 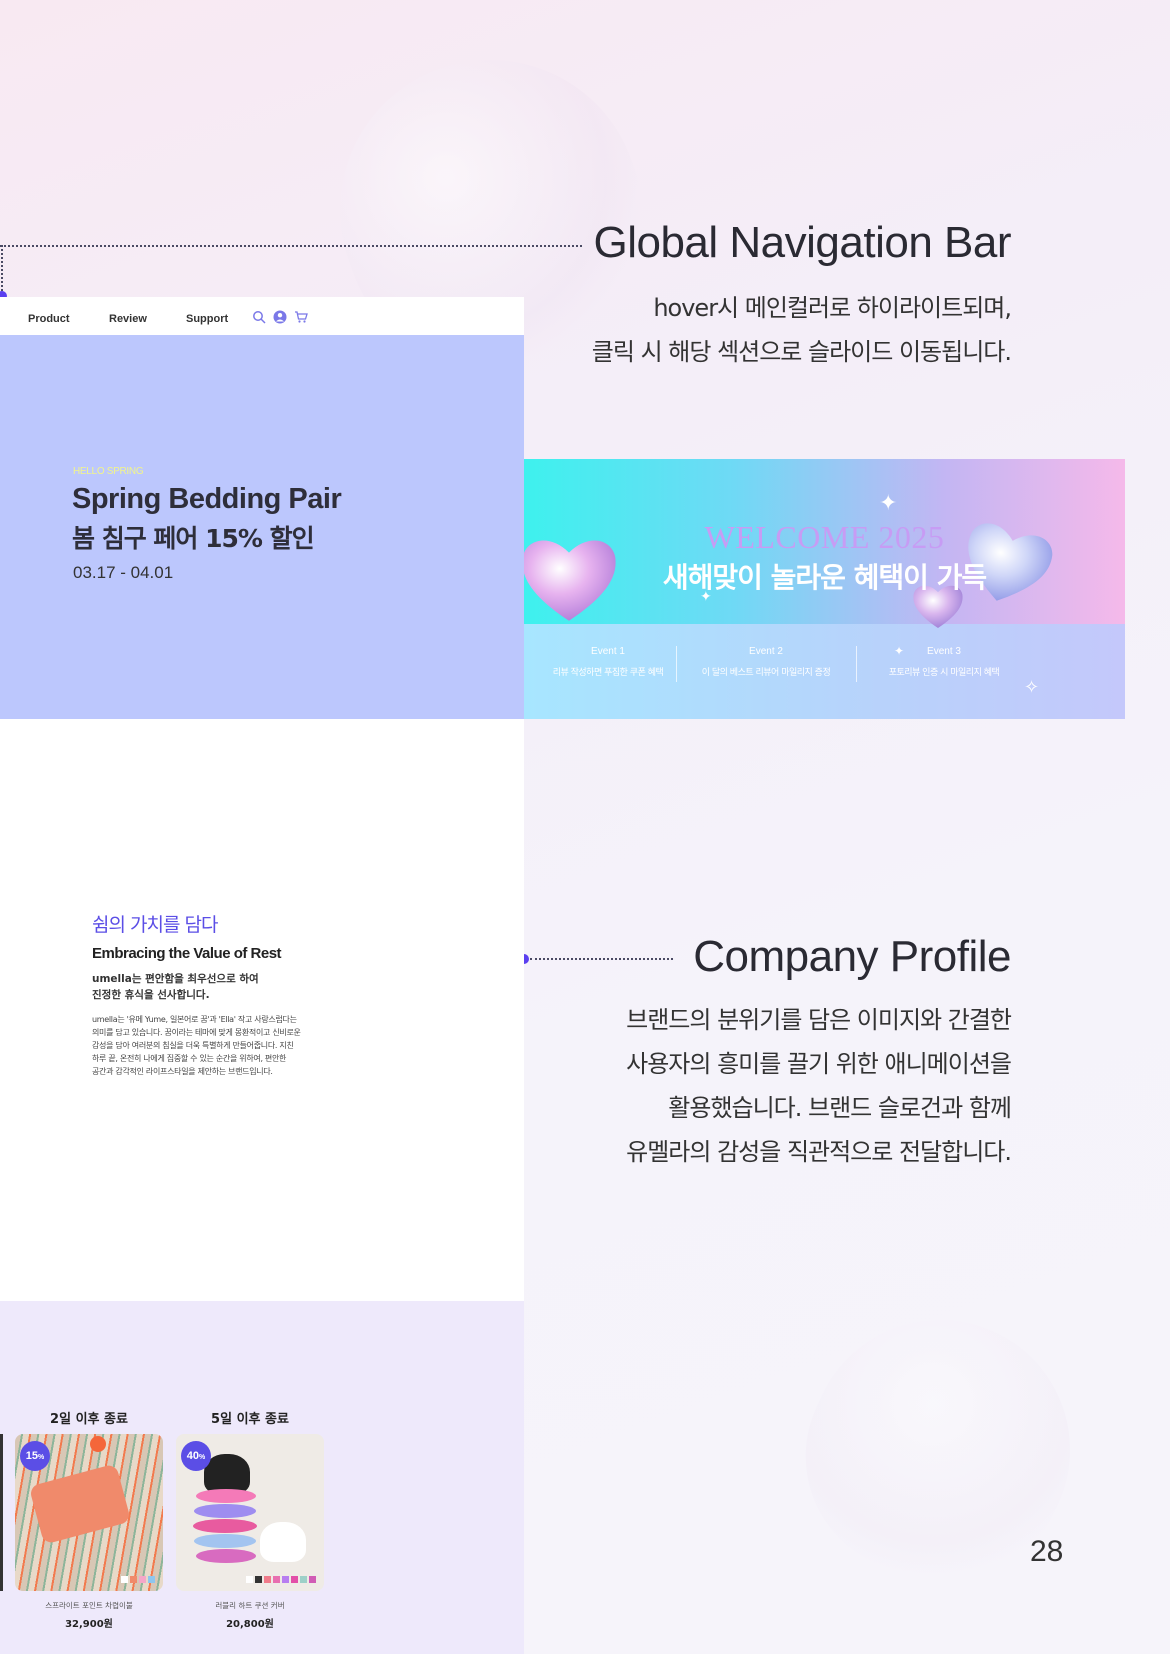 What do you see at coordinates (819, 1064) in the screenshot?
I see `profile-annotation-line: 사용자의 흥미를 끌기 위한 애니메이션을` at bounding box center [819, 1064].